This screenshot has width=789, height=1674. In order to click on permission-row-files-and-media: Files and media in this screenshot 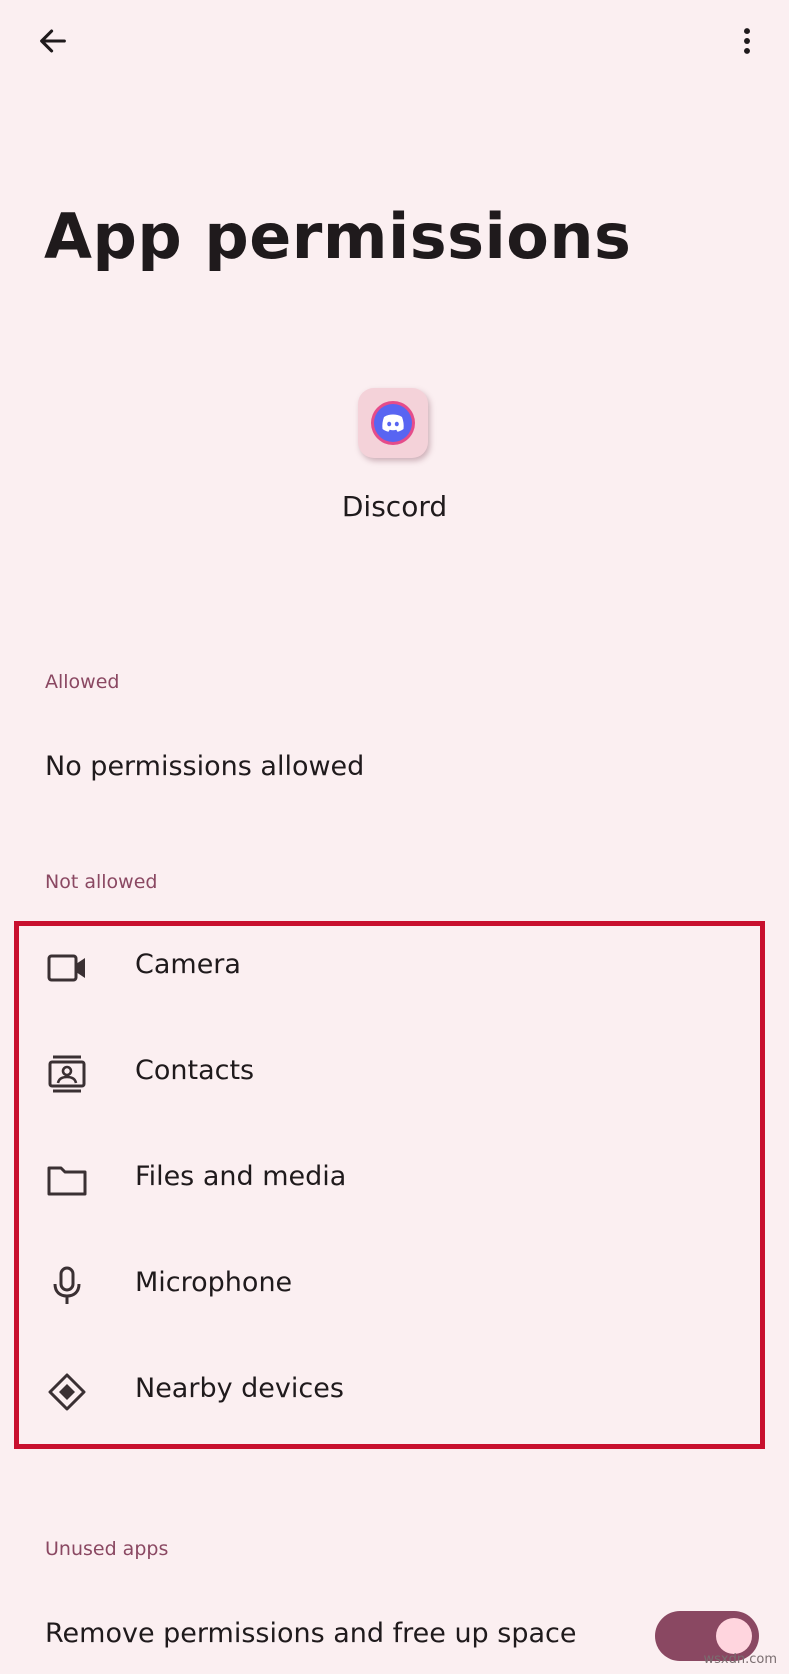, I will do `click(390, 1180)`.